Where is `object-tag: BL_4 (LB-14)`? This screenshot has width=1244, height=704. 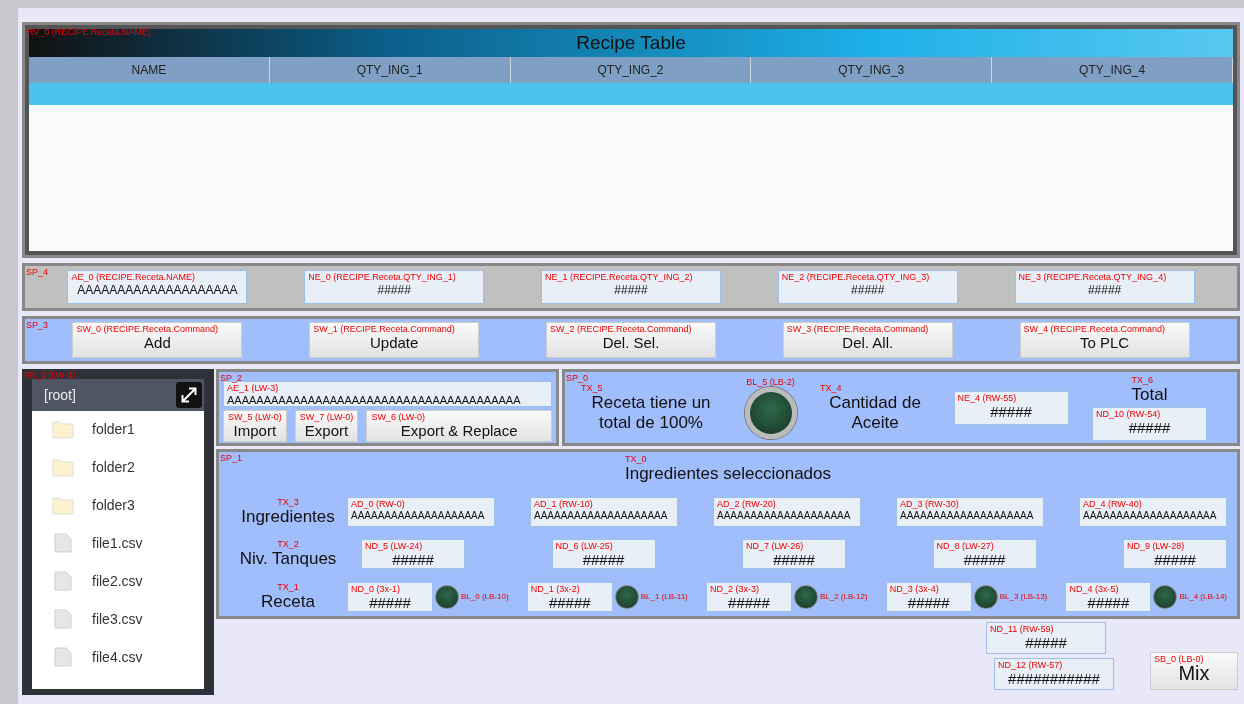
object-tag: BL_4 (LB-14) is located at coordinates (1203, 596).